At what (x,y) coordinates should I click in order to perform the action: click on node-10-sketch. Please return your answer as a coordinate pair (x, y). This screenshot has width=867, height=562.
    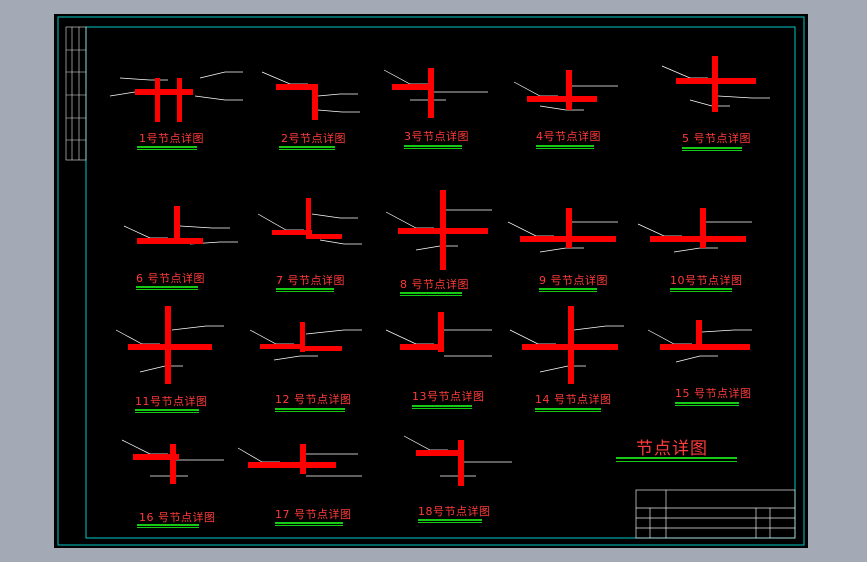
    Looking at the image, I should click on (694, 230).